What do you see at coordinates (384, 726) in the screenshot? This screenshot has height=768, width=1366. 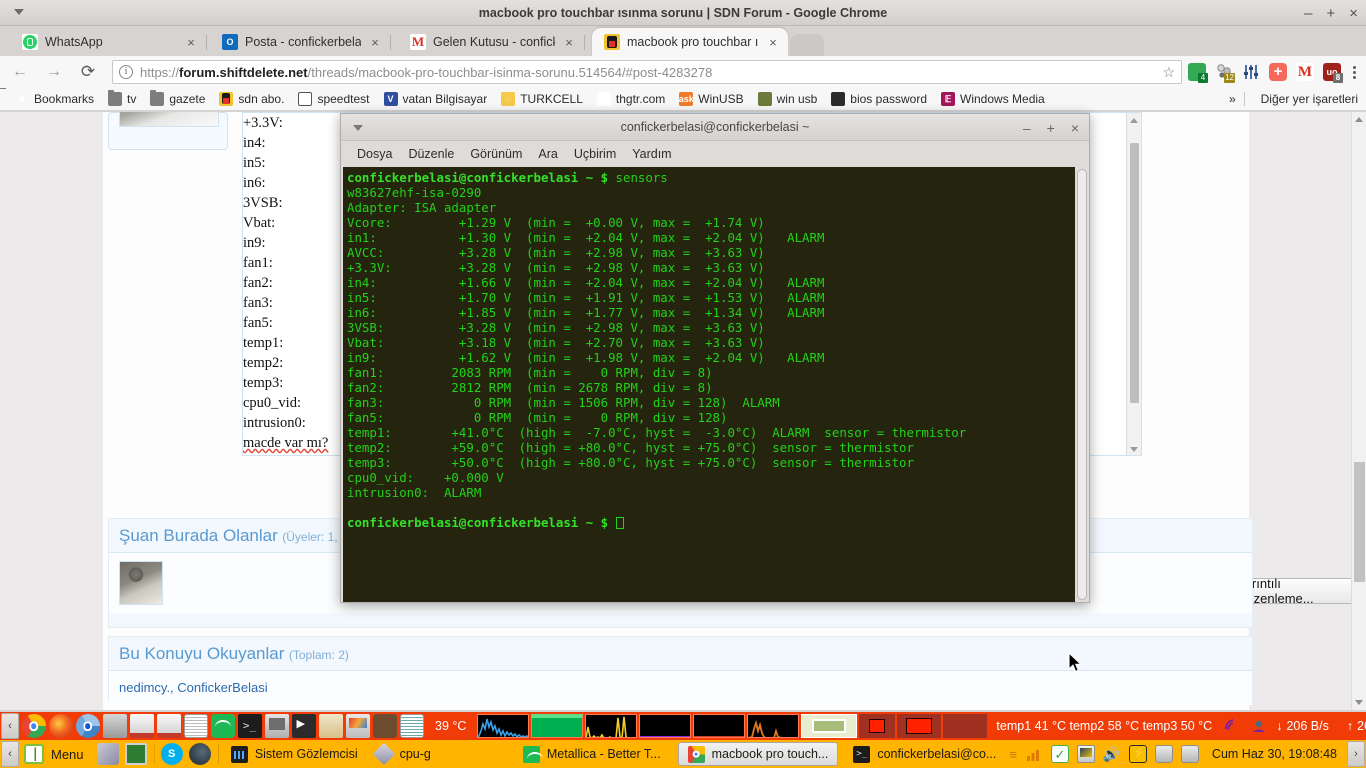 I see `gimp-launcher-icon` at bounding box center [384, 726].